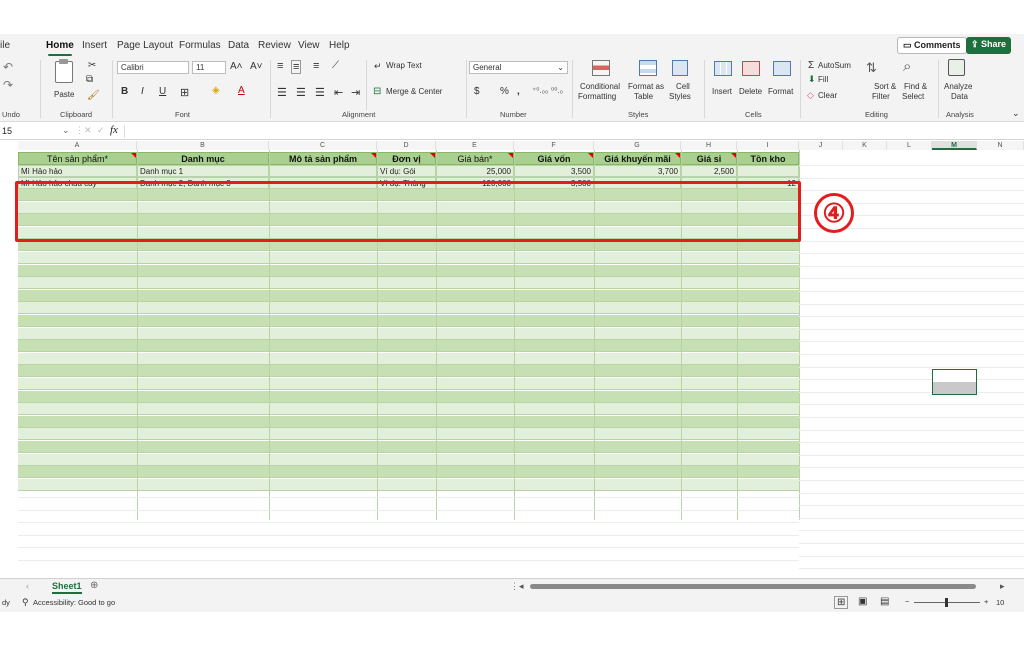 Image resolution: width=1024 pixels, height=647 pixels. I want to click on table-cell: Danh mục 1, so click(203, 171).